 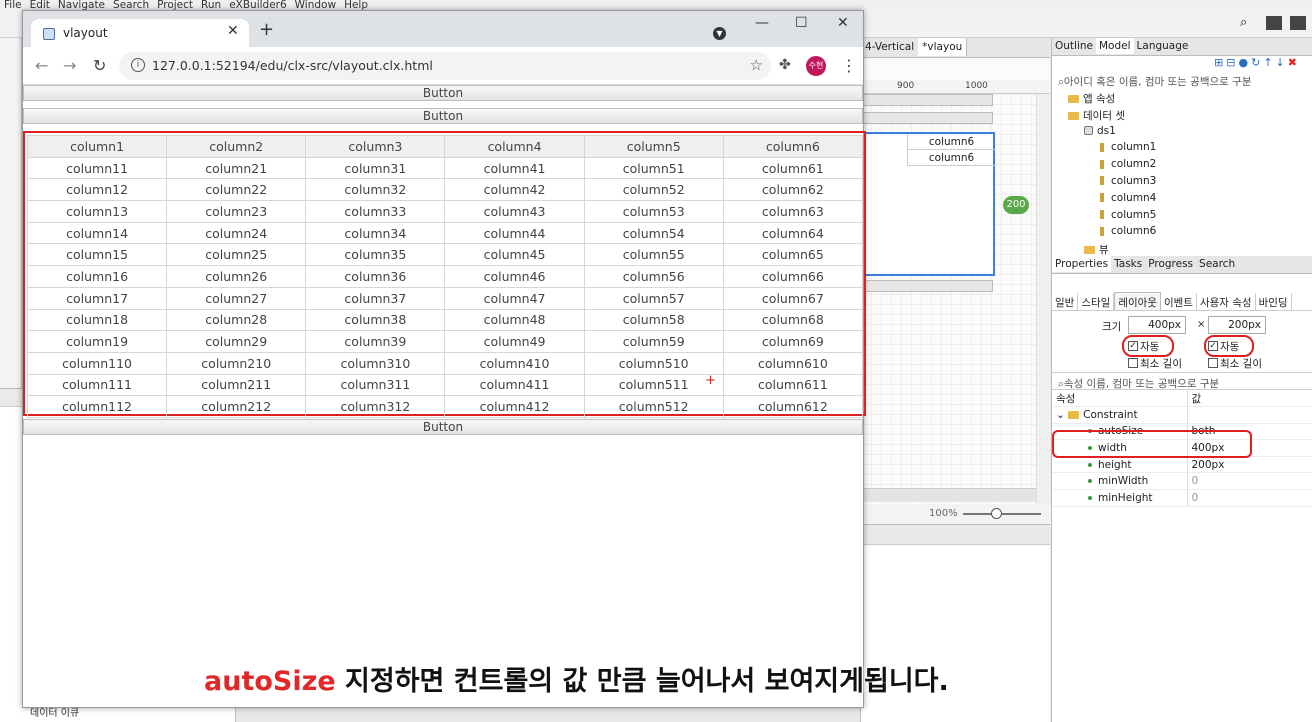 I want to click on tree-item: column2, so click(x=1182, y=166).